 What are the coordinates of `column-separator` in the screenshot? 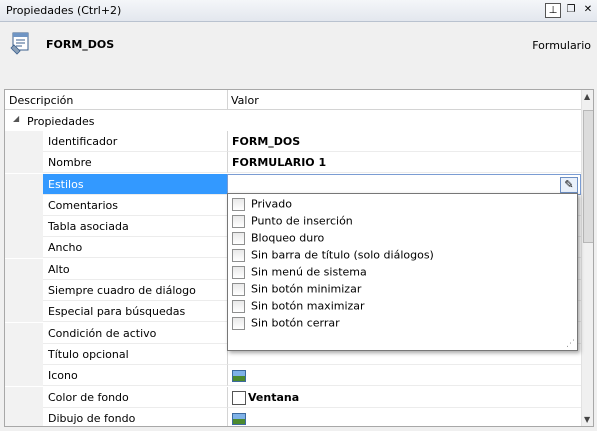 It's located at (227, 100).